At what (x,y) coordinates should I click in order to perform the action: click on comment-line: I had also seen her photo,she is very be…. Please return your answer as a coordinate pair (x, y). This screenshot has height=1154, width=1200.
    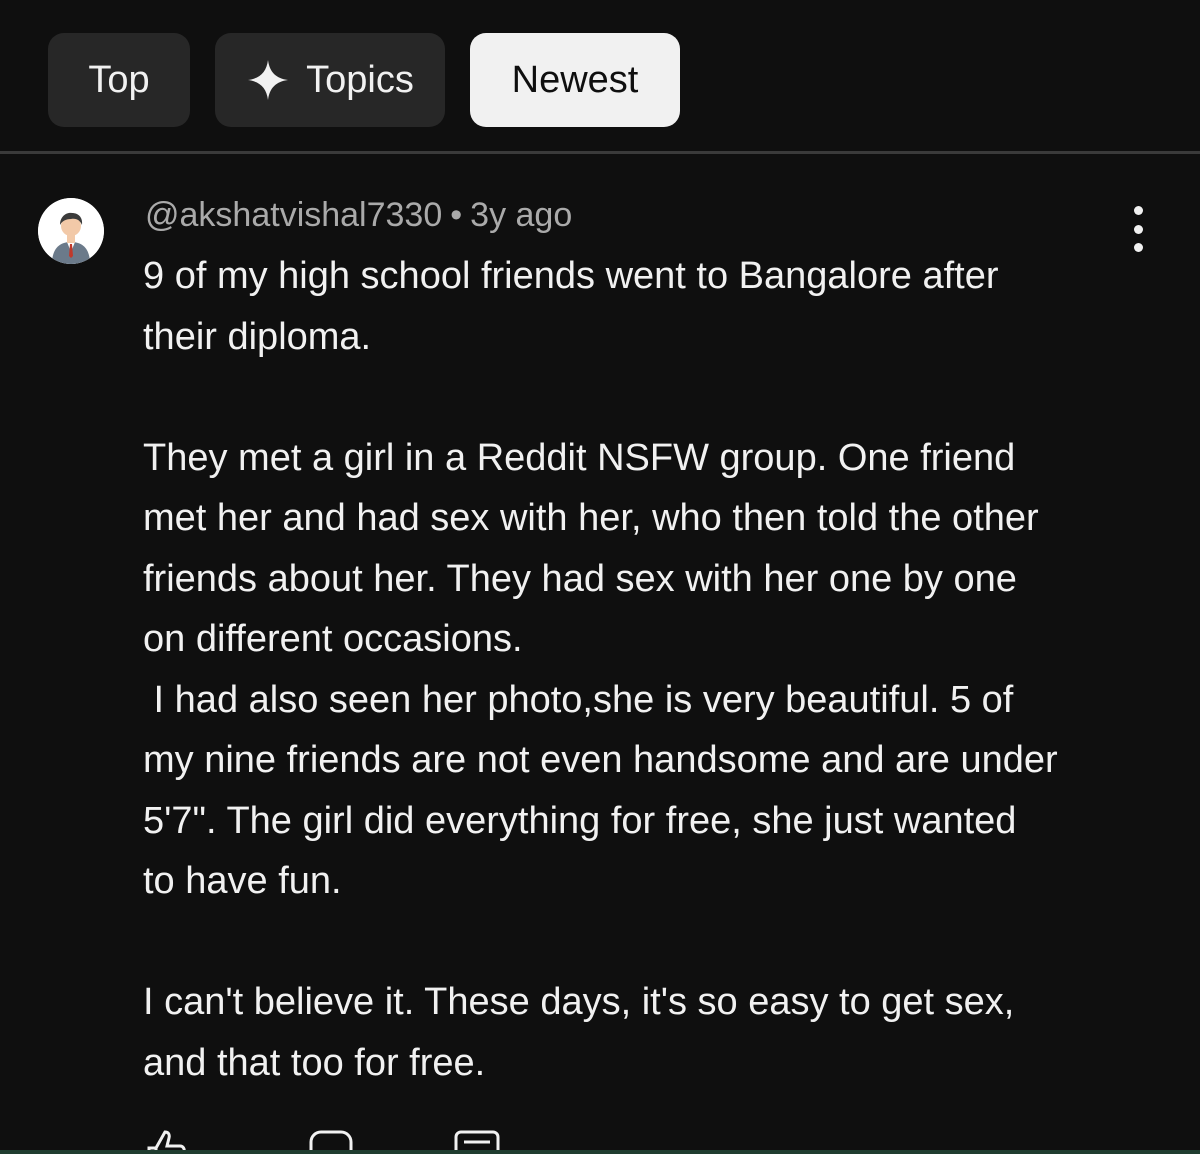
    Looking at the image, I should click on (578, 699).